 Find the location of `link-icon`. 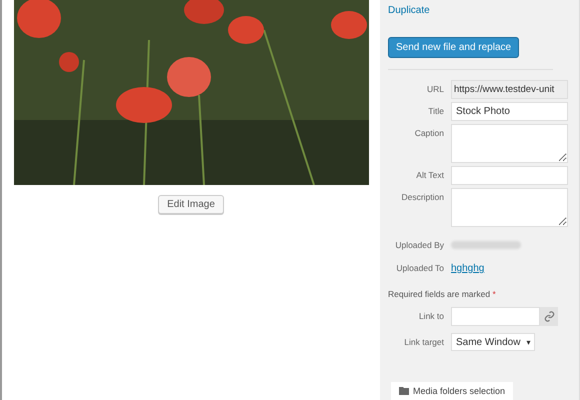

link-icon is located at coordinates (549, 316).